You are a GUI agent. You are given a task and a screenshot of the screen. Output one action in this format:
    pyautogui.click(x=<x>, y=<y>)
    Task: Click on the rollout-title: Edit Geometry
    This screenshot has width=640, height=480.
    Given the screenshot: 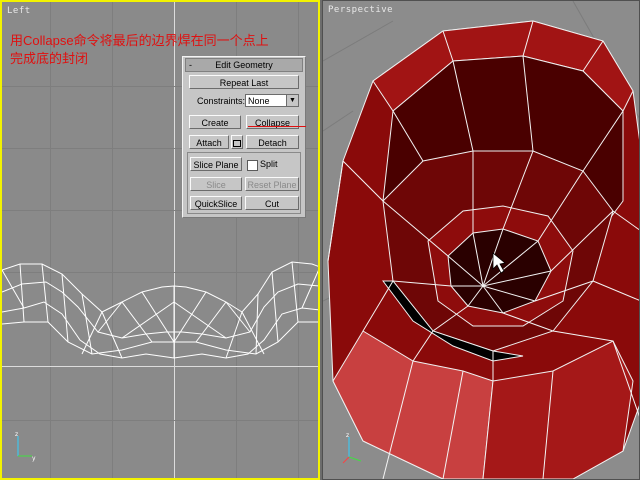 What is the action you would take?
    pyautogui.click(x=244, y=65)
    